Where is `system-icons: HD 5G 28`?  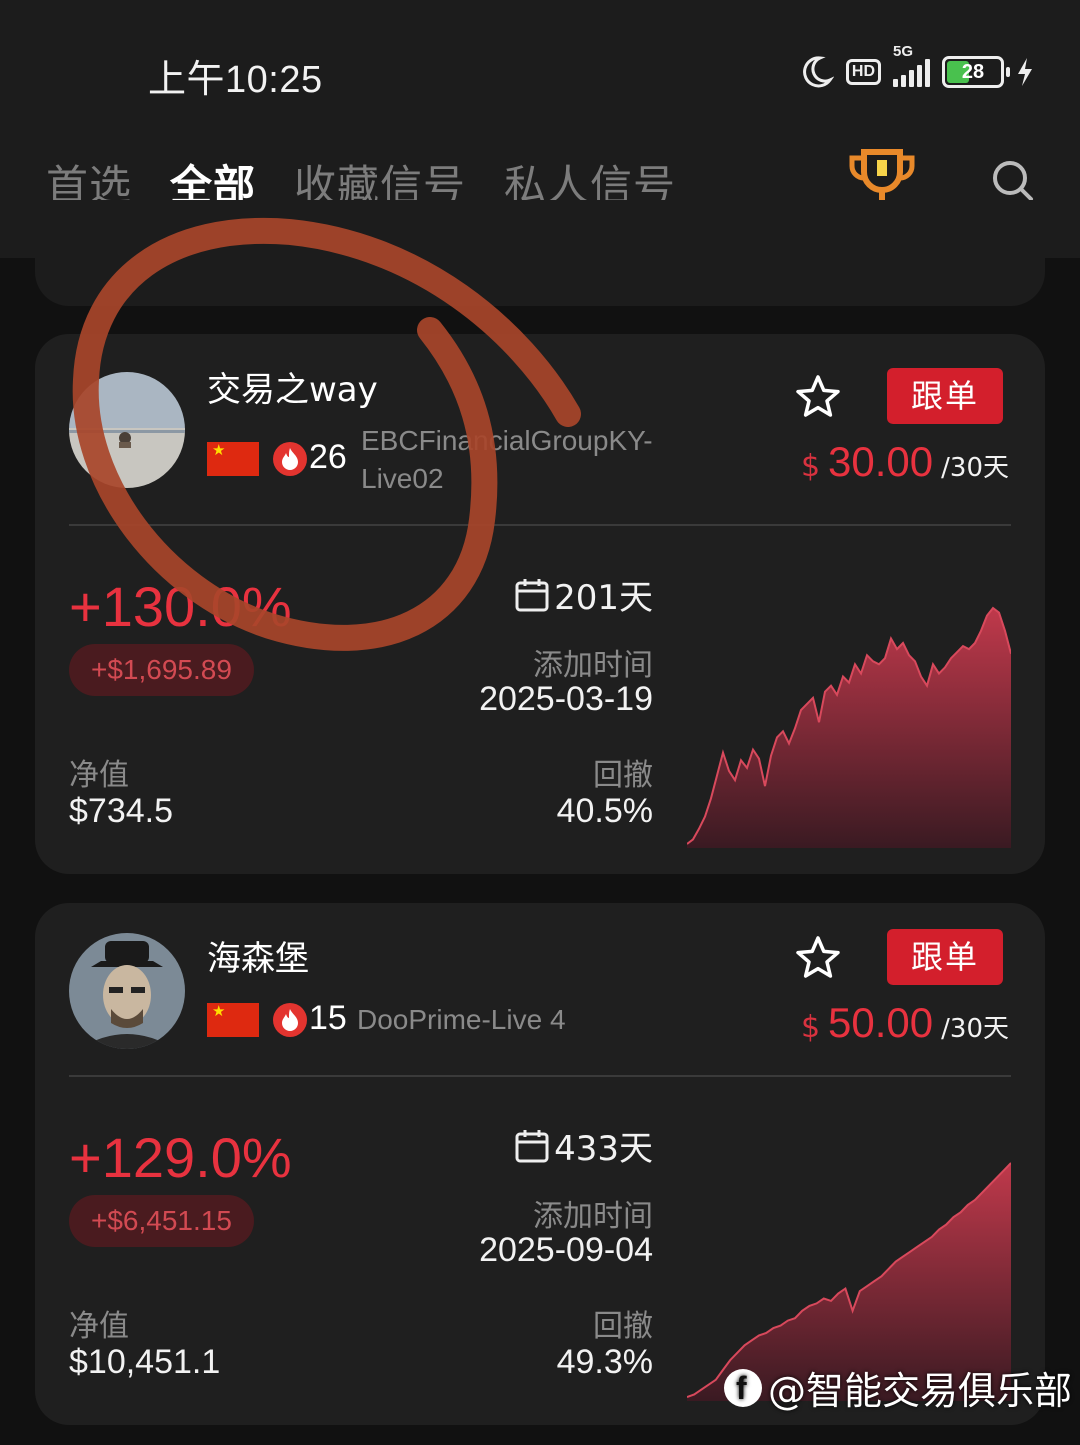 system-icons: HD 5G 28 is located at coordinates (916, 68).